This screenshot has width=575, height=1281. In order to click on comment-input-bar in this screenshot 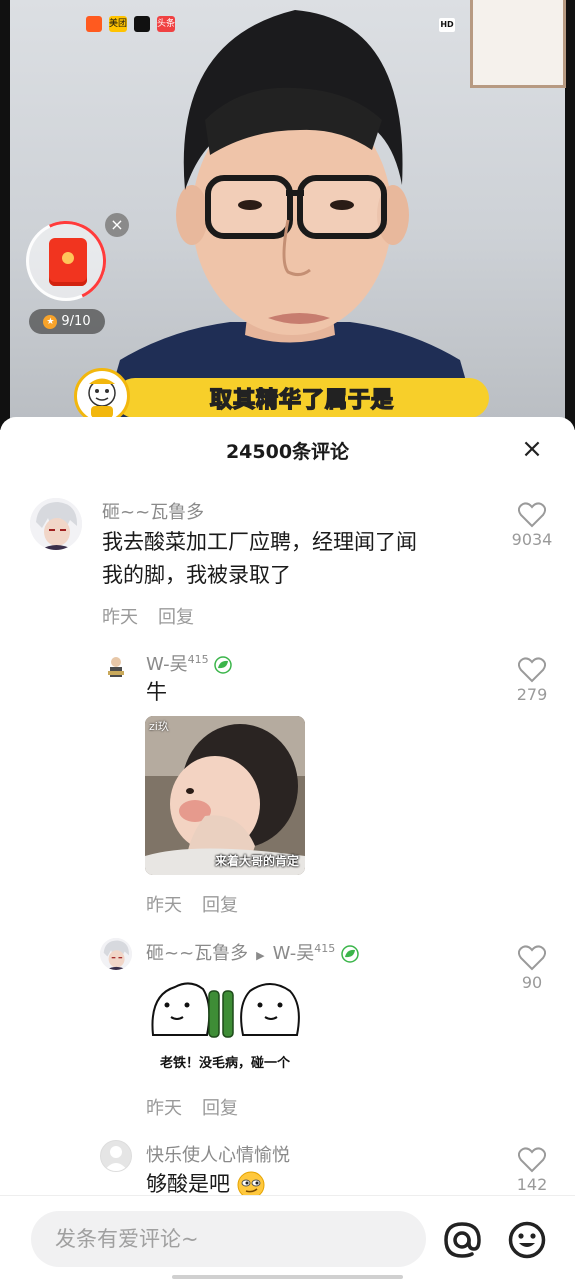, I will do `click(287, 1238)`.